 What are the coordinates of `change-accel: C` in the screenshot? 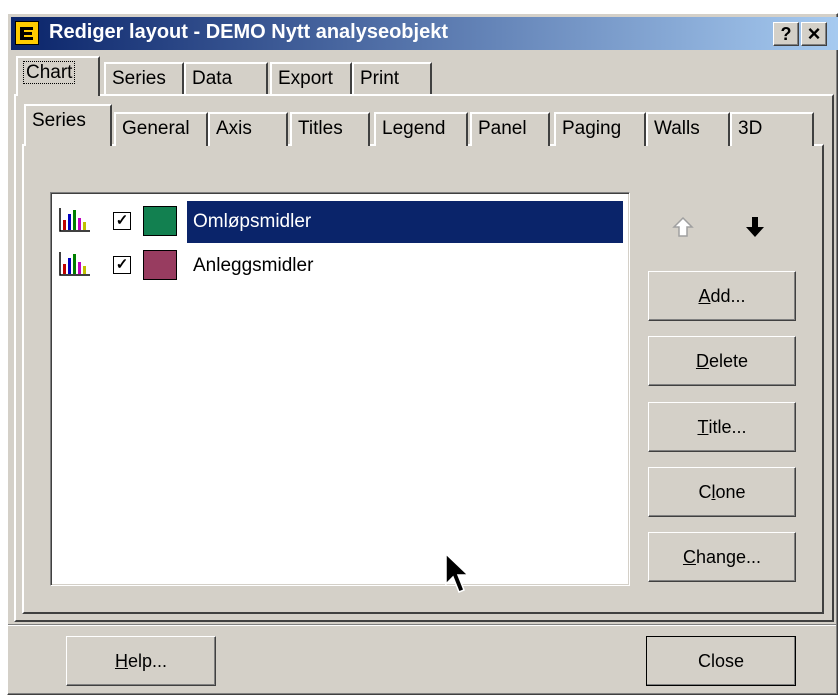 It's located at (689, 556).